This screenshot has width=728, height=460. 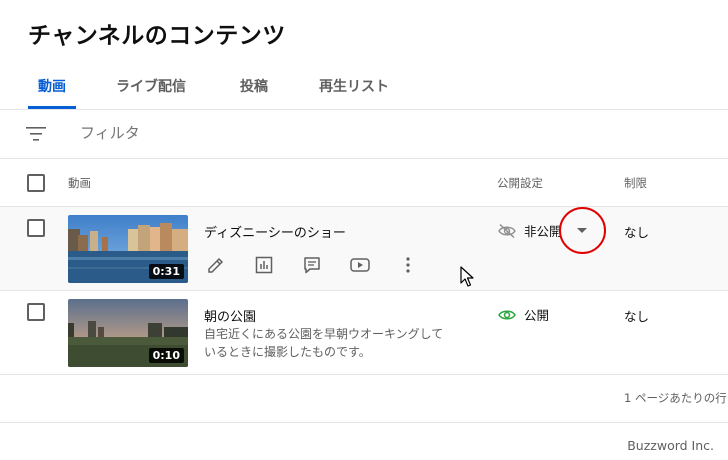 I want to click on table-header: 動画 公開設定 制限, so click(x=364, y=183).